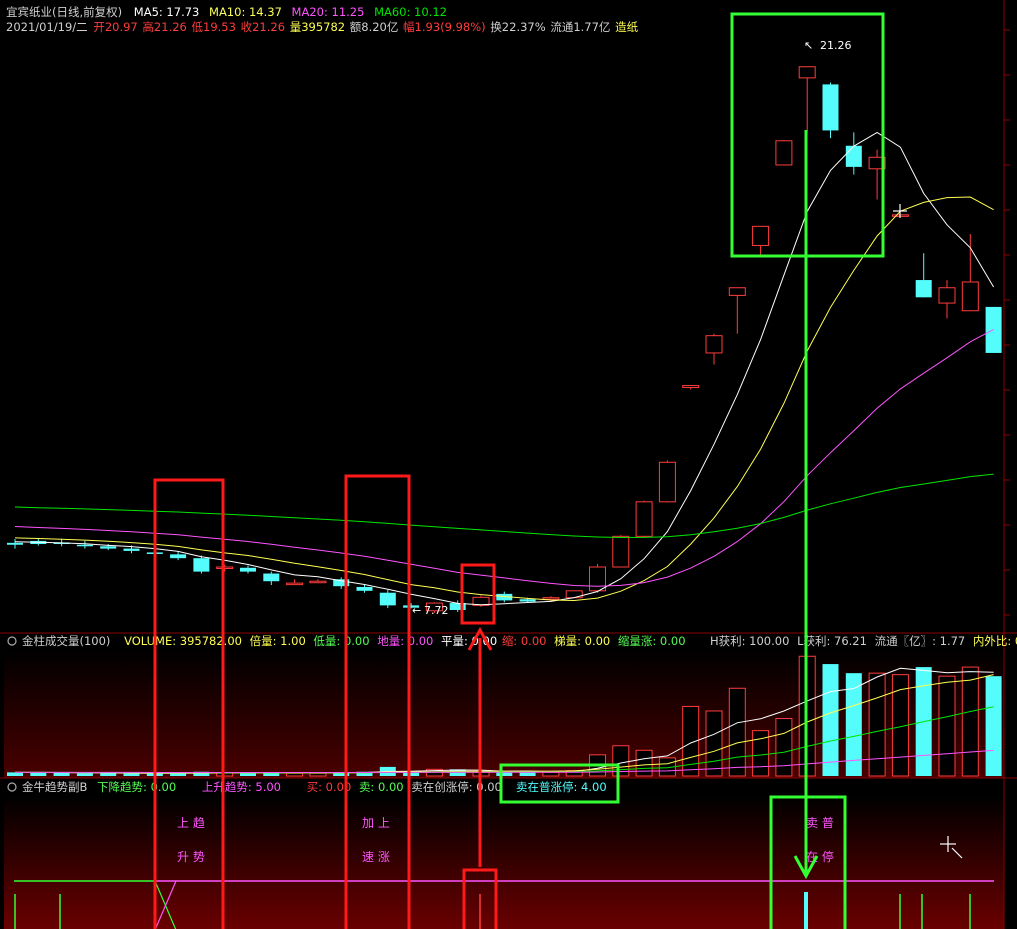 This screenshot has height=929, width=1017. What do you see at coordinates (376, 856) in the screenshot?
I see `annotation-accel-2: 速 涨` at bounding box center [376, 856].